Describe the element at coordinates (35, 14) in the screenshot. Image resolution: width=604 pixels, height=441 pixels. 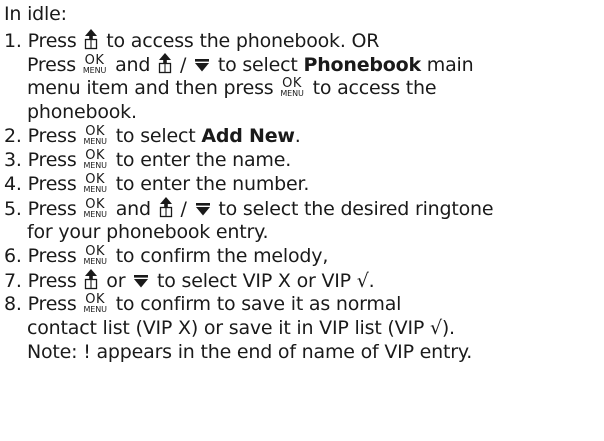
I see `intro-text: In idle:` at that location.